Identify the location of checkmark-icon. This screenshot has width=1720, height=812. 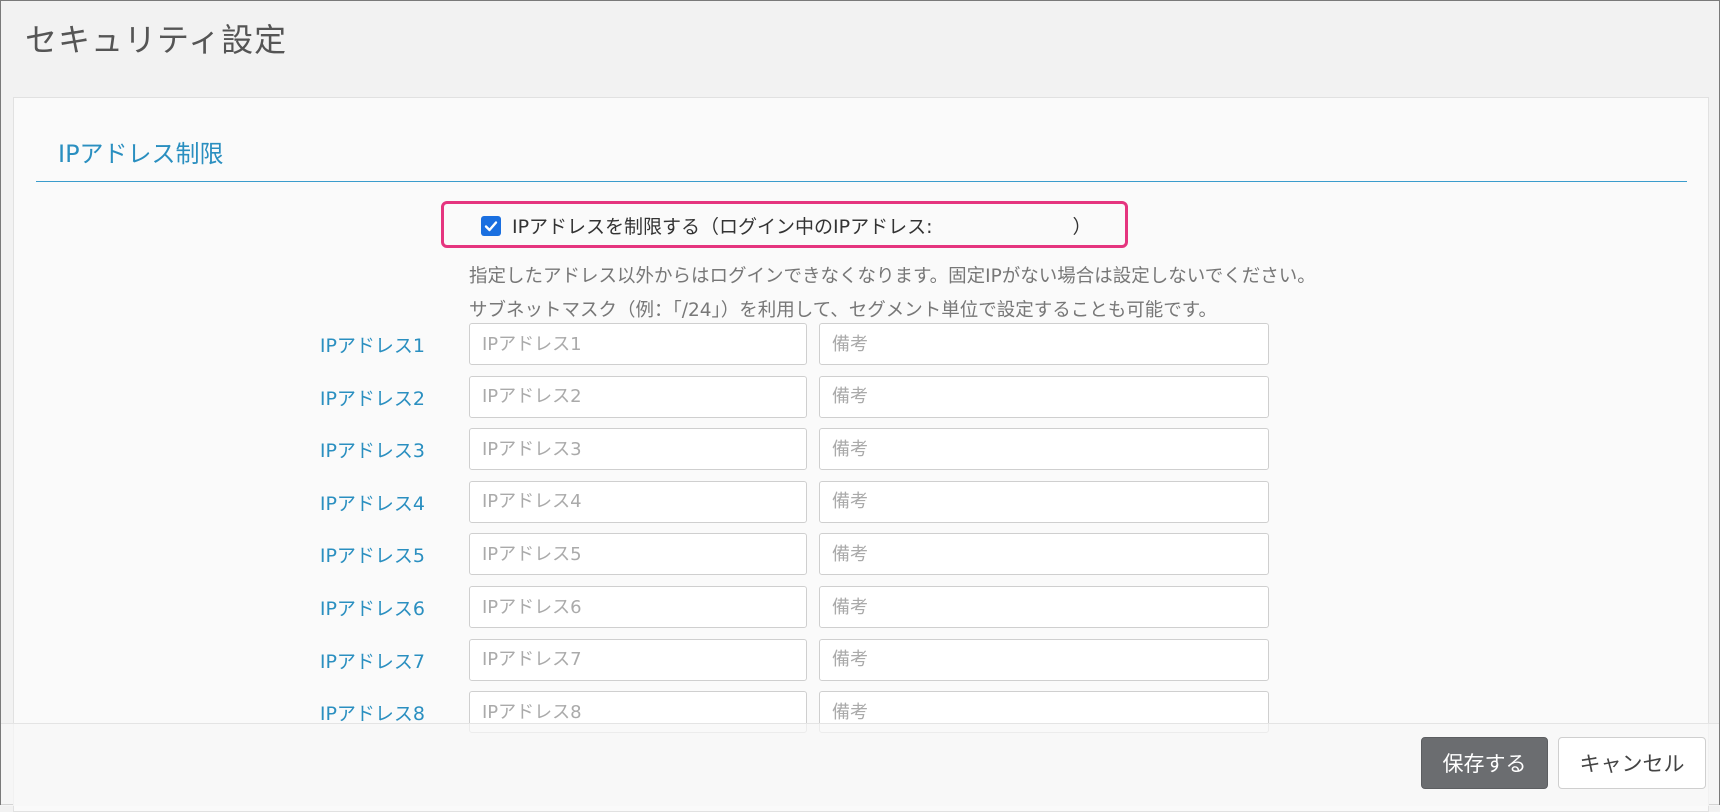
(491, 226).